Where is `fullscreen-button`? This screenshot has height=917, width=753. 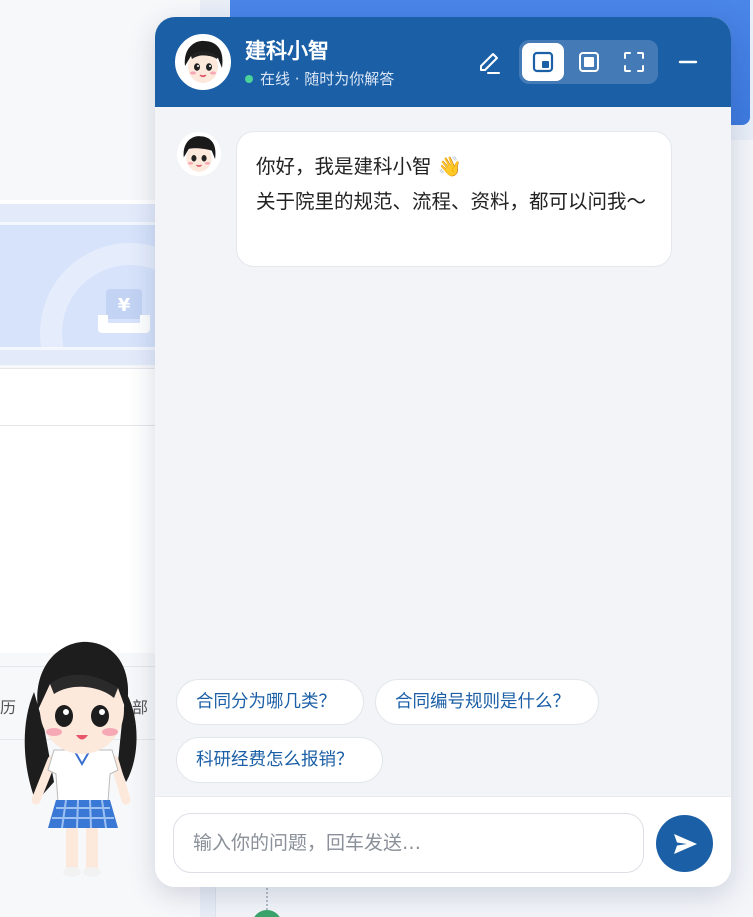
fullscreen-button is located at coordinates (634, 62).